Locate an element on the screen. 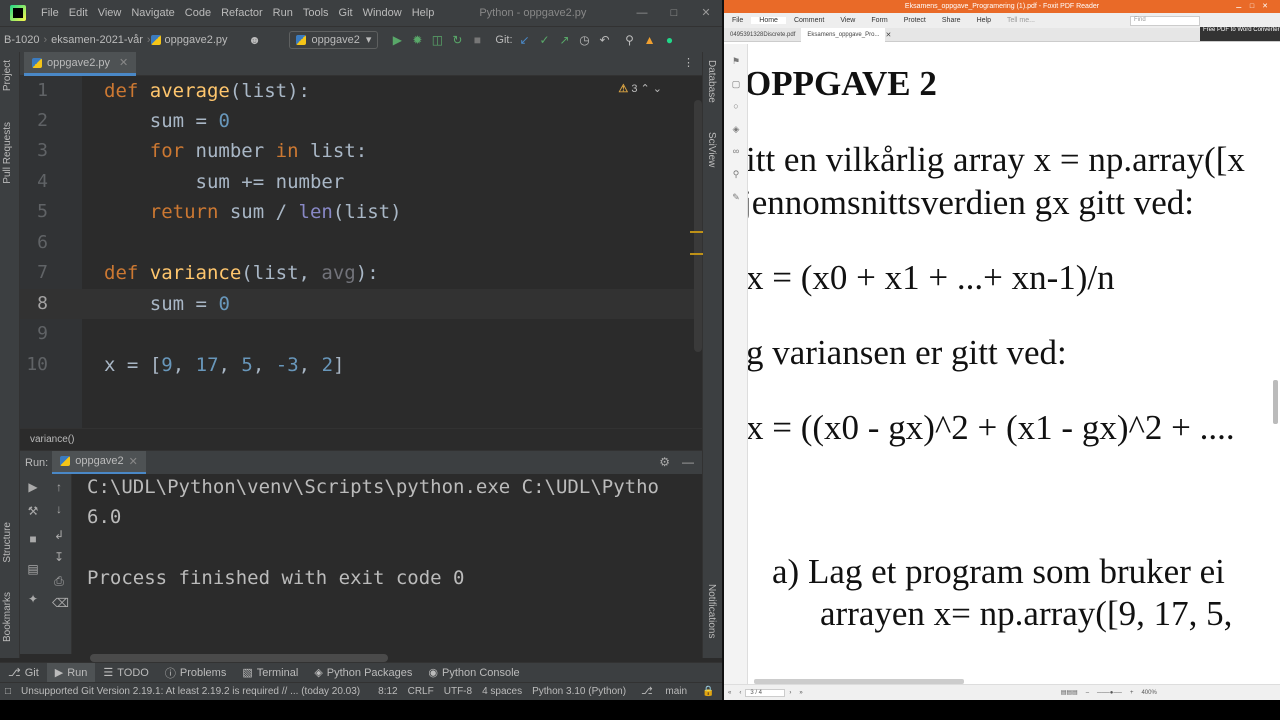  ribbon-file: File is located at coordinates (737, 20).